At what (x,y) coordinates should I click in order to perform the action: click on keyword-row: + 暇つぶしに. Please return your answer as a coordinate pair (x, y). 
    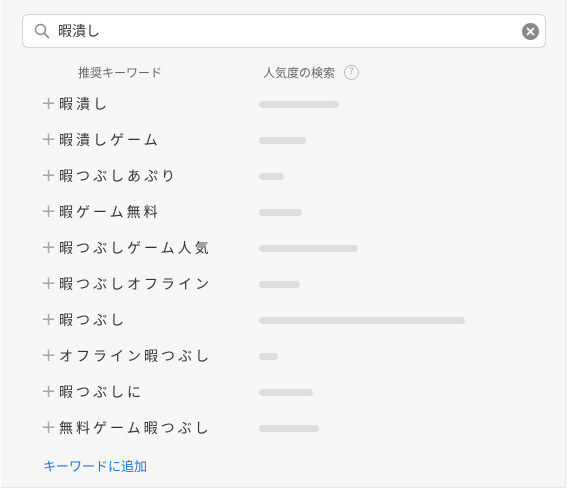
    Looking at the image, I should click on (276, 393).